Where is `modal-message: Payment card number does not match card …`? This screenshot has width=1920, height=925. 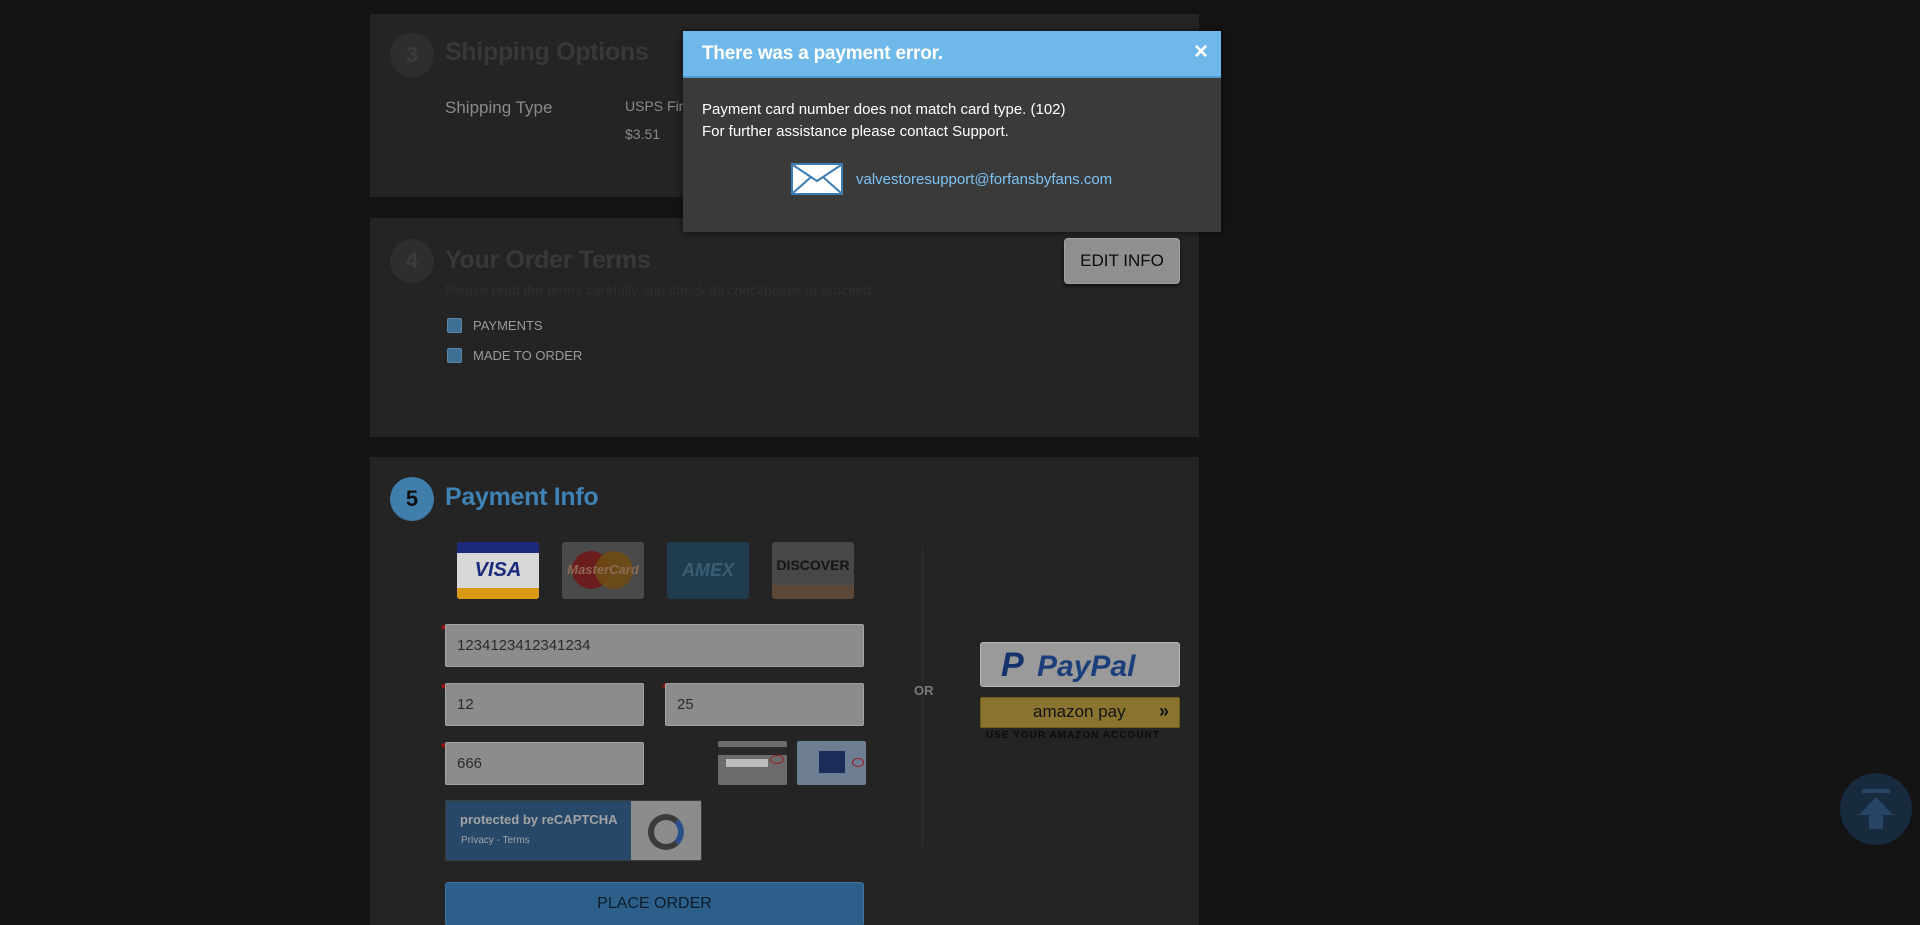
modal-message: Payment card number does not match card … is located at coordinates (884, 121).